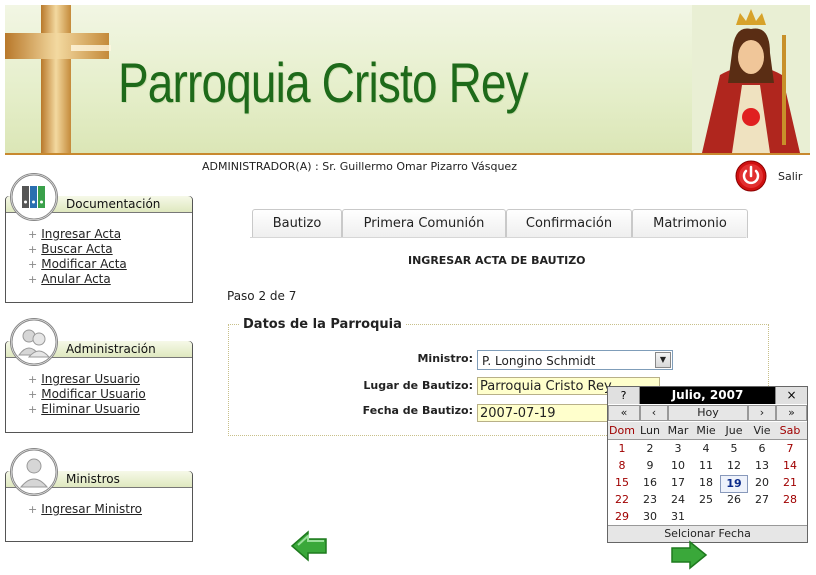 The height and width of the screenshot is (575, 816). I want to click on calendar-next-month-button: ›, so click(762, 413).